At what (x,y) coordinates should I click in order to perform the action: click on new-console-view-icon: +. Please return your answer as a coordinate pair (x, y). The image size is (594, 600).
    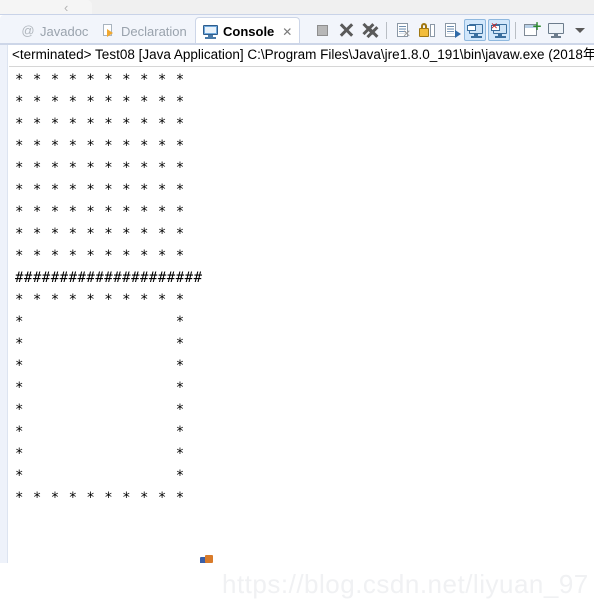
    Looking at the image, I should click on (533, 29).